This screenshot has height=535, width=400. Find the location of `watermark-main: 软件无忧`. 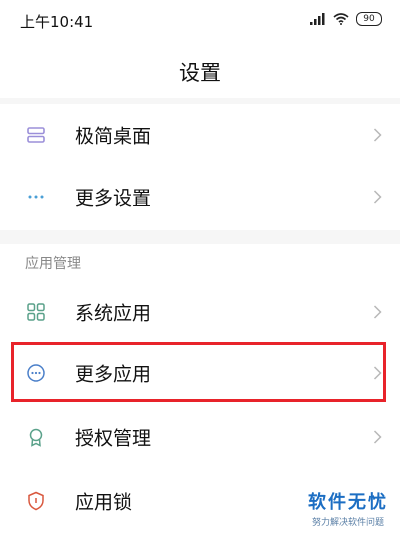

watermark-main: 软件无忧 is located at coordinates (348, 502).